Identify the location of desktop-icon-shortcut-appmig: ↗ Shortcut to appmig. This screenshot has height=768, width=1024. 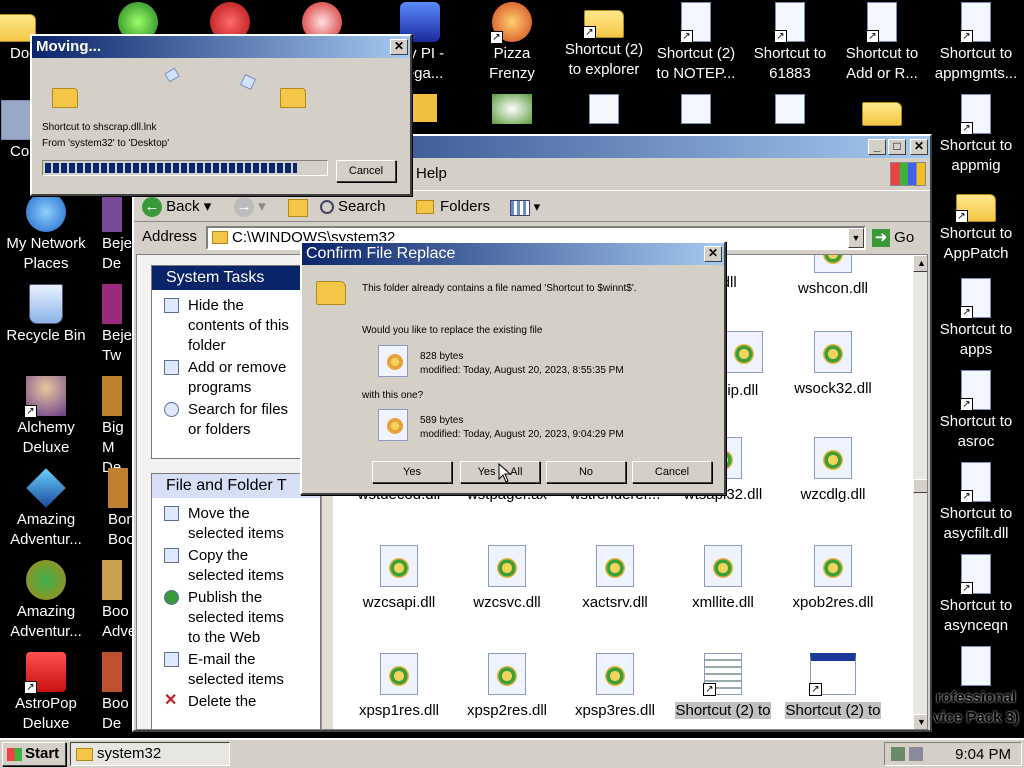
(976, 135).